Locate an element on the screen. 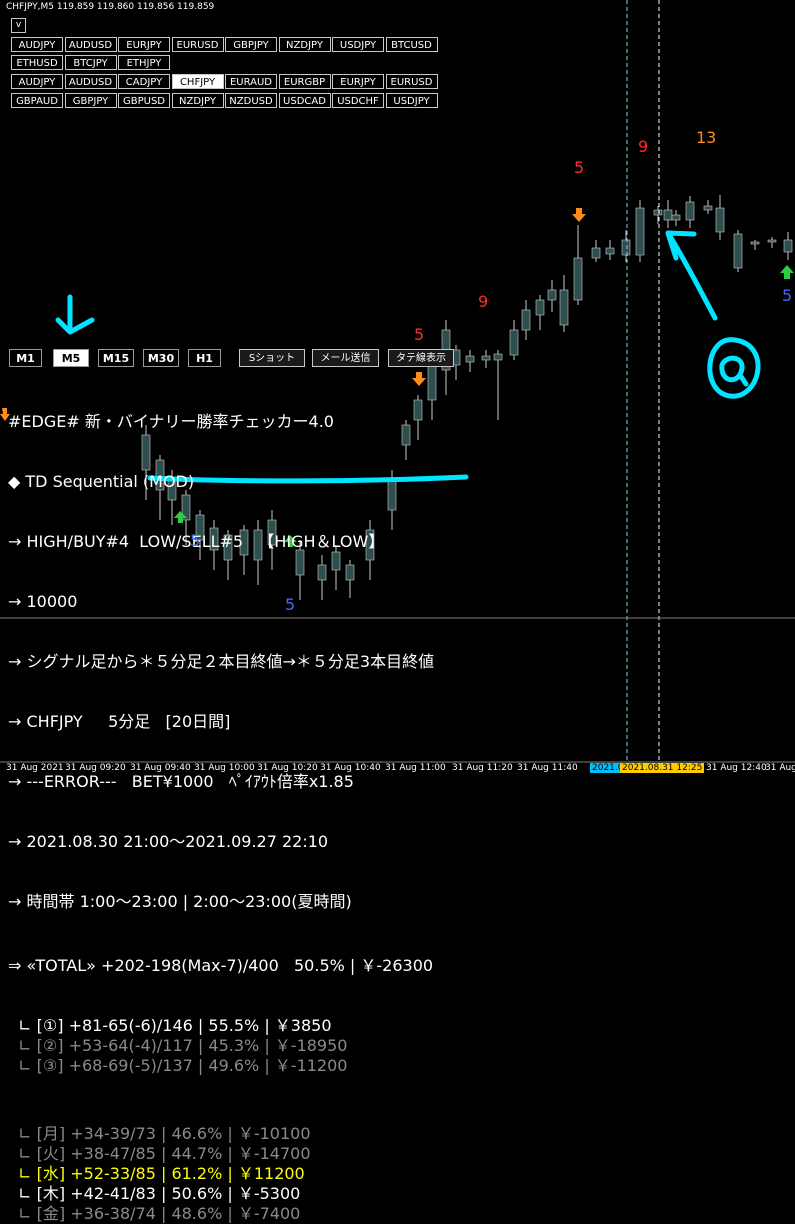  timeframe-button-m1: M1 is located at coordinates (25, 358).